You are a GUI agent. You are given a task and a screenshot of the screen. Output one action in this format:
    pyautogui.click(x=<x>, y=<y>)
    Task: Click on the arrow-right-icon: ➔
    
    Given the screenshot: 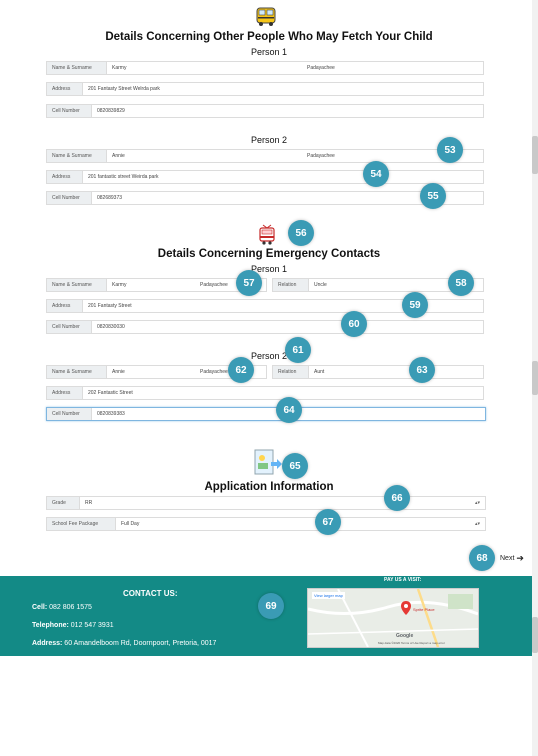 What is the action you would take?
    pyautogui.click(x=520, y=558)
    